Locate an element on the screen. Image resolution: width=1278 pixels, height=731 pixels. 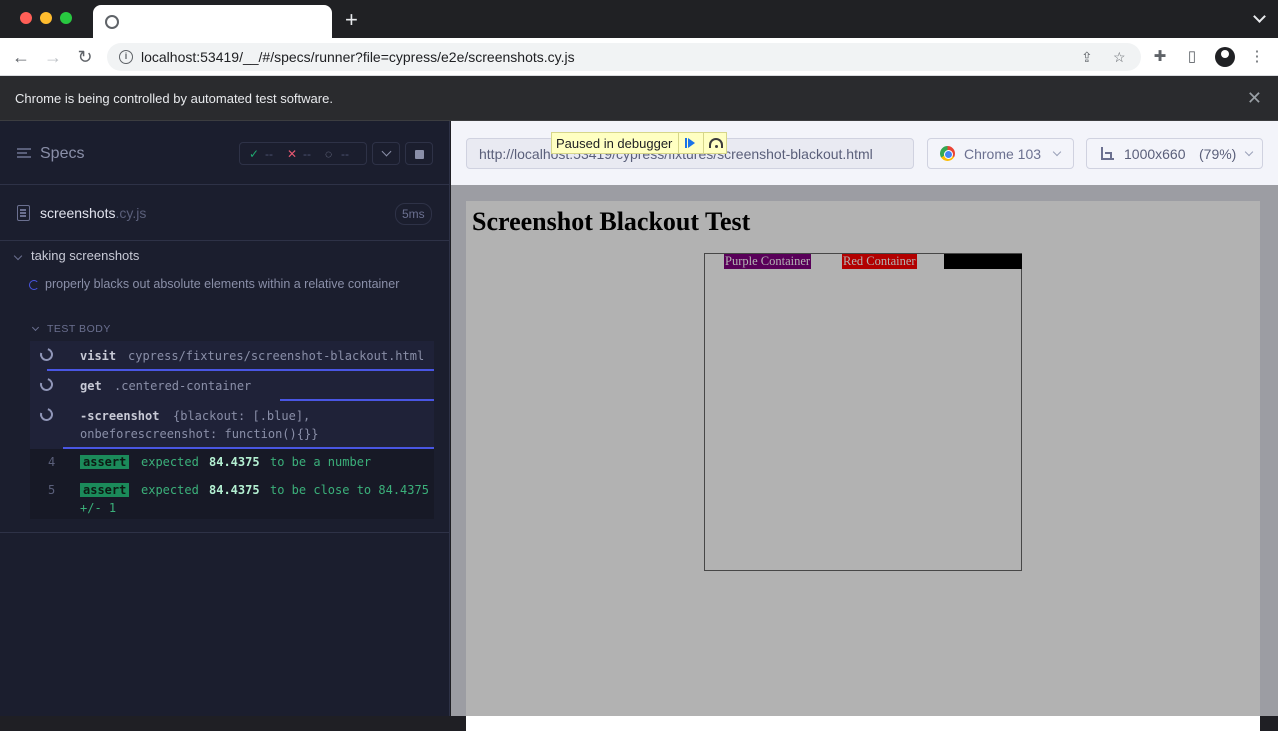
viewport-info: 1000x660 (79%) is located at coordinates (1174, 153).